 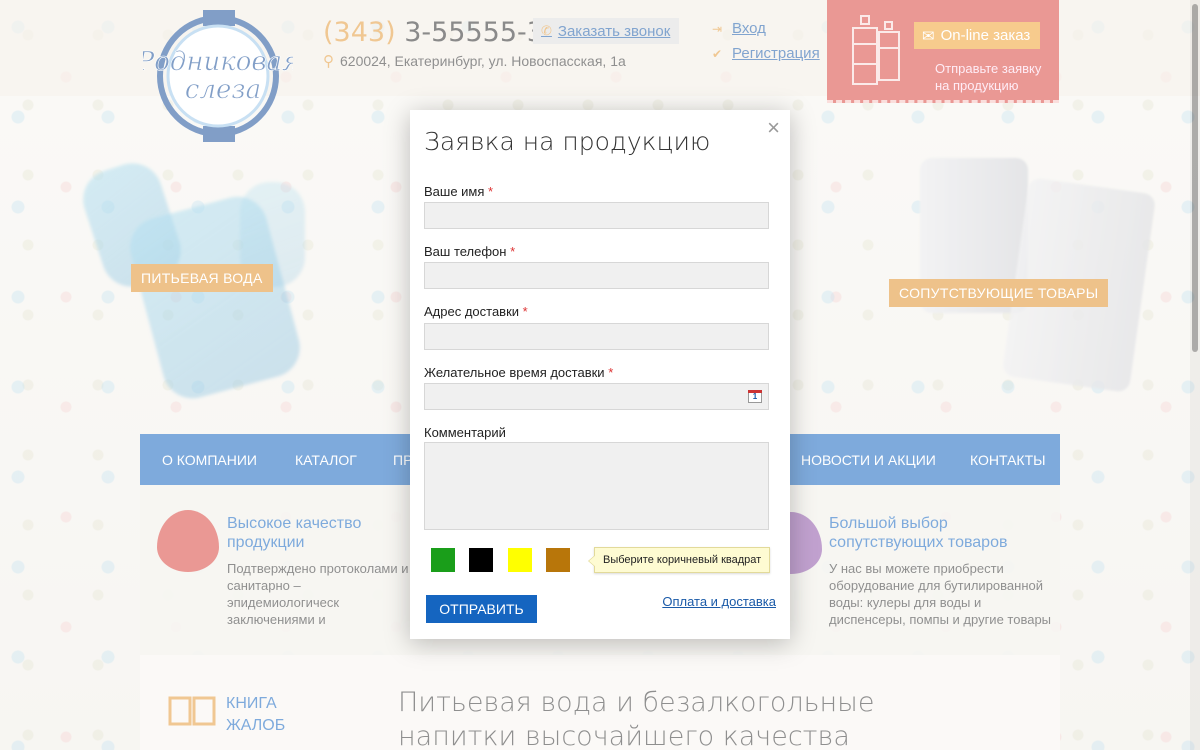 What do you see at coordinates (567, 141) in the screenshot?
I see `modal-title: Заявка на продукцию` at bounding box center [567, 141].